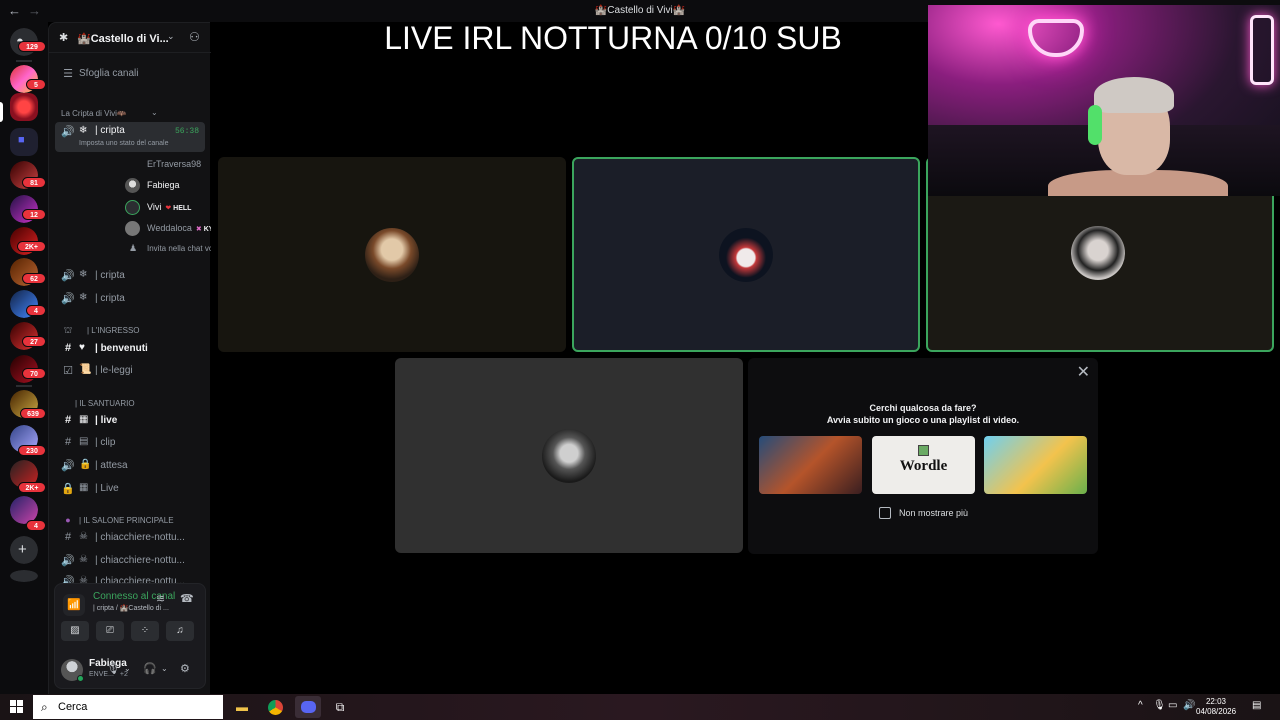 The height and width of the screenshot is (720, 1280). What do you see at coordinates (613, 38) in the screenshot?
I see `stream-title-overlay: LIVE IRL NOTTURNA 0/10 SUB` at bounding box center [613, 38].